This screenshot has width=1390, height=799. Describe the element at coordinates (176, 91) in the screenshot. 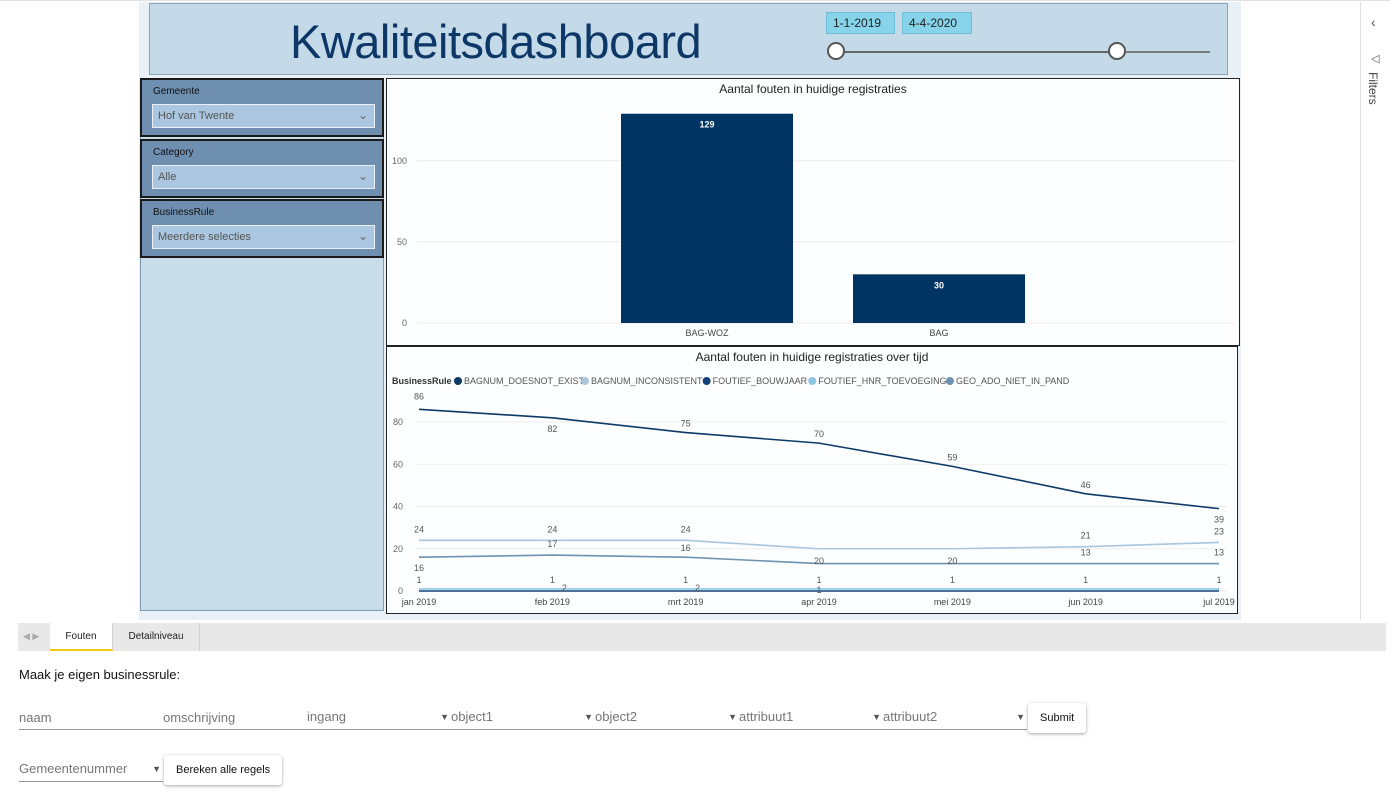

I see `slicer-label: Gemeente` at that location.